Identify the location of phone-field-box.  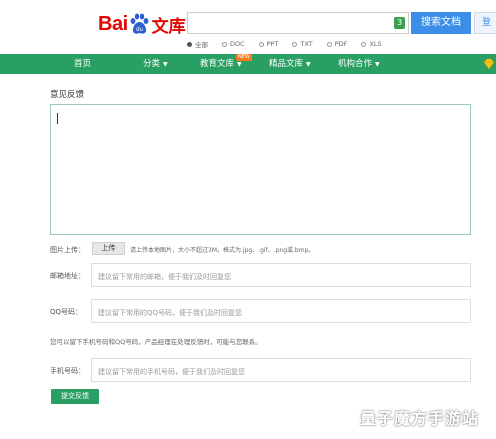
(281, 370).